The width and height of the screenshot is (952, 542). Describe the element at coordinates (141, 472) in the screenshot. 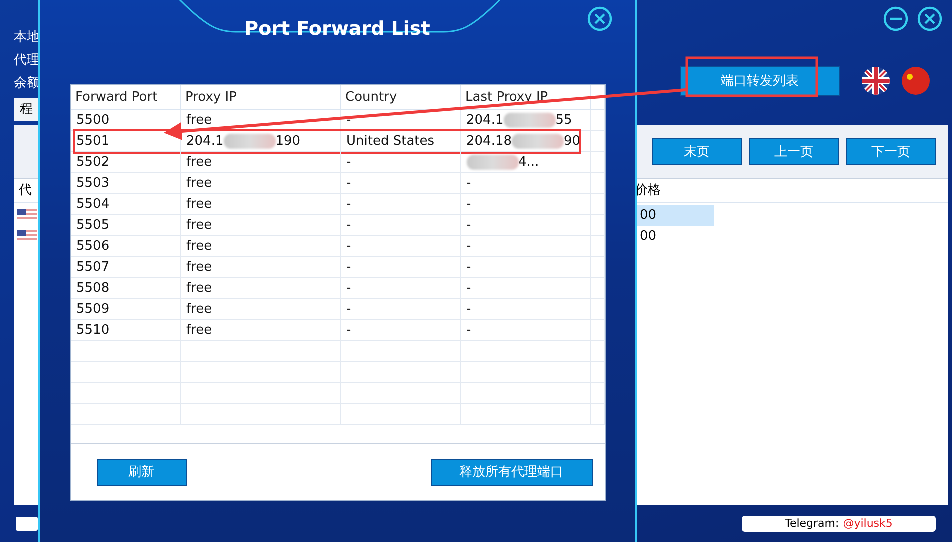

I see `refresh-button: 刷新` at that location.